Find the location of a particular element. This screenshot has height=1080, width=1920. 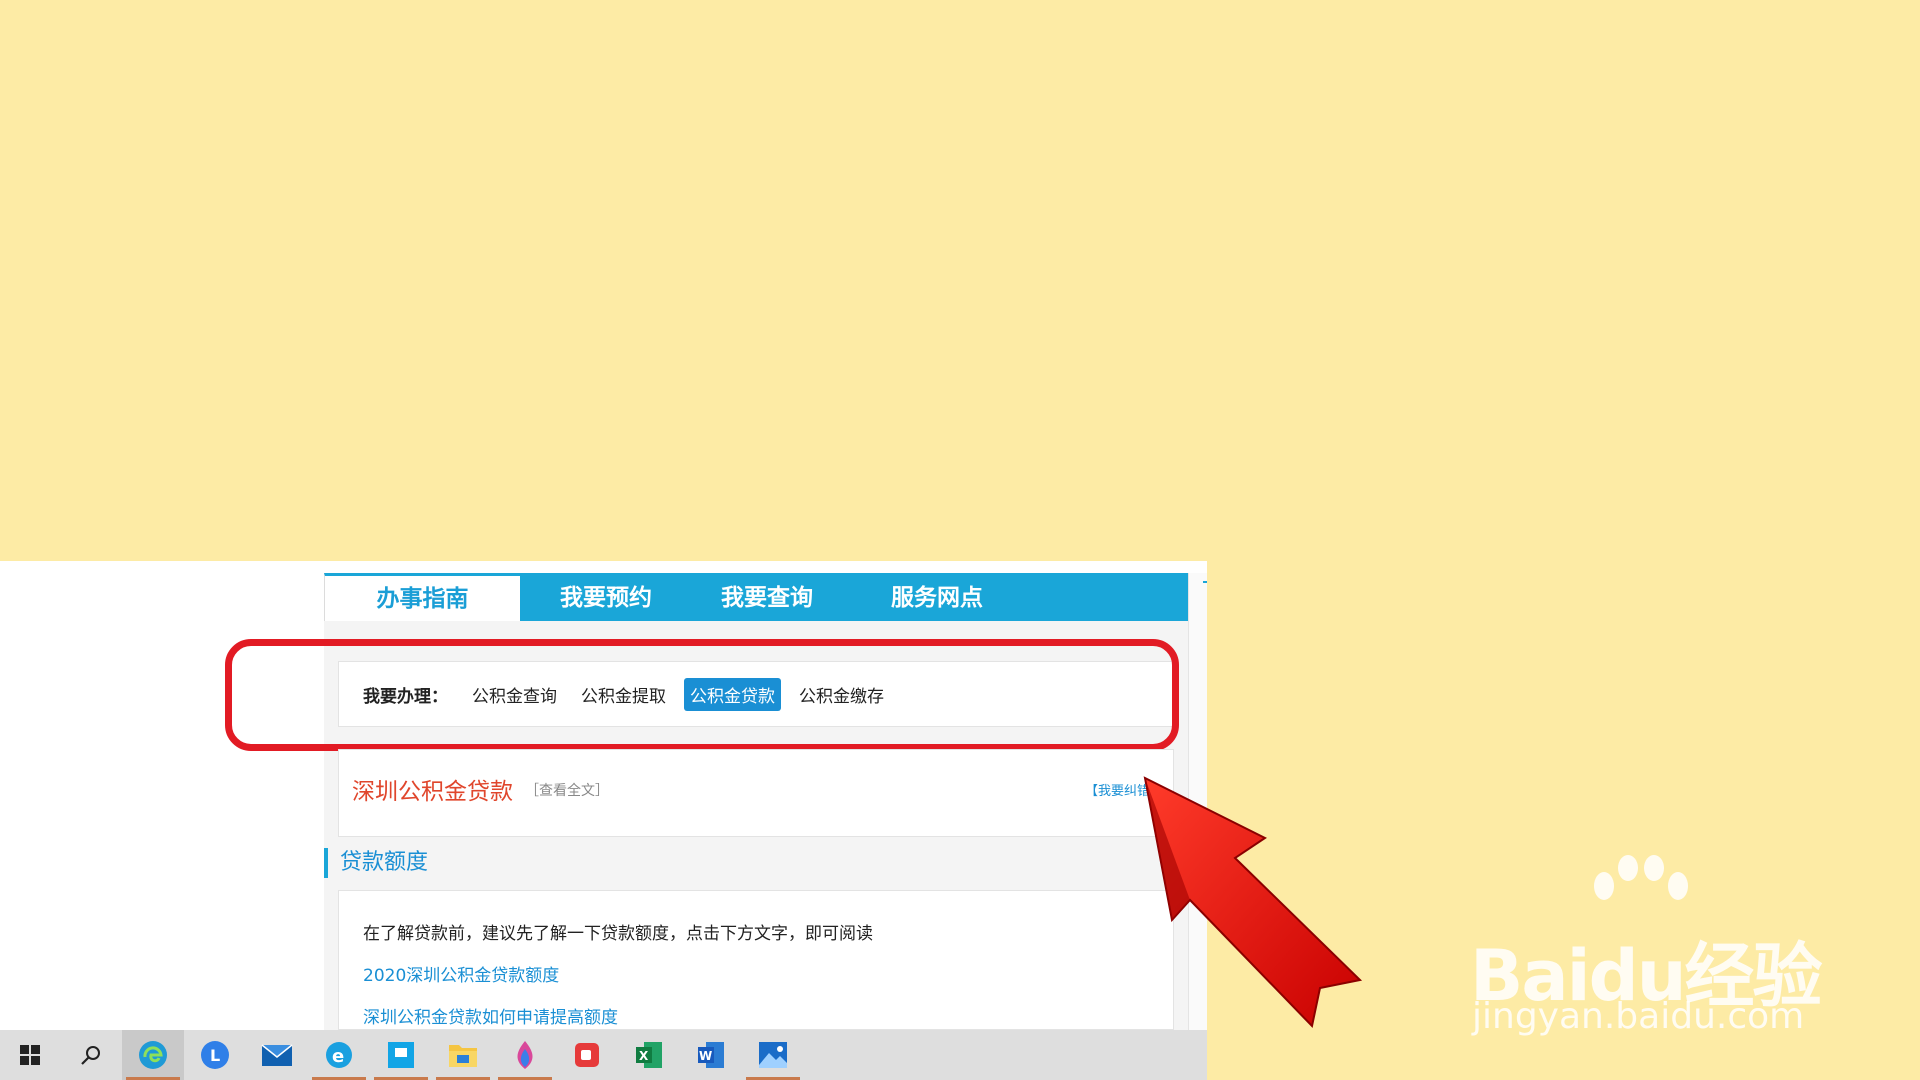

section-intro: 在了解贷款前，建议先了解一下贷款额度，点击下方文字，即可阅读 is located at coordinates (618, 934).